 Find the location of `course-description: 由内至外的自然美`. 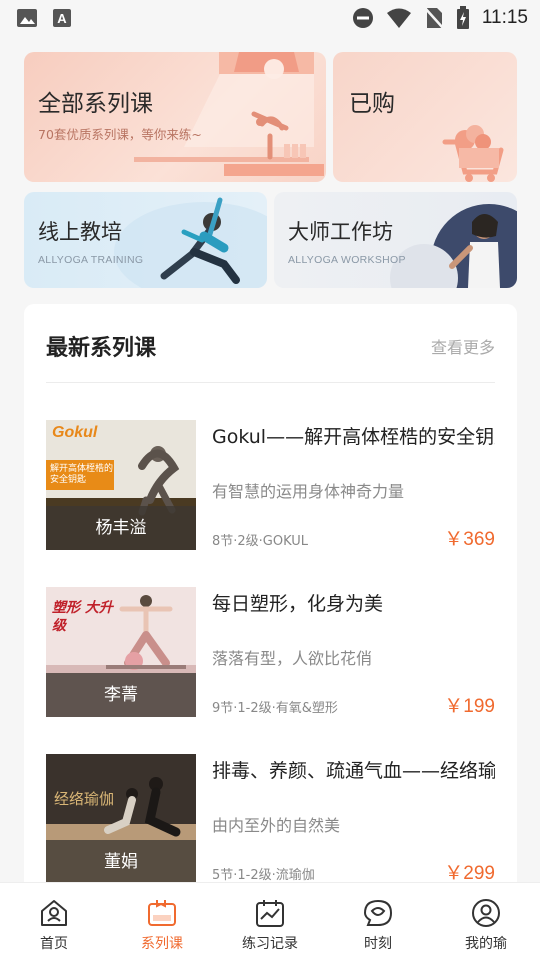

course-description: 由内至外的自然美 is located at coordinates (276, 825).